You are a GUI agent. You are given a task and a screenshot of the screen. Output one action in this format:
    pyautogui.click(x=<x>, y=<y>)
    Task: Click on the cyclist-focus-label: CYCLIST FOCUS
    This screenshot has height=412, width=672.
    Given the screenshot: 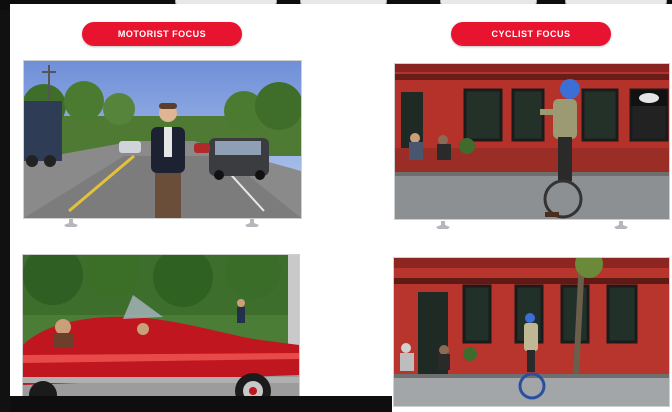 What is the action you would take?
    pyautogui.click(x=531, y=34)
    